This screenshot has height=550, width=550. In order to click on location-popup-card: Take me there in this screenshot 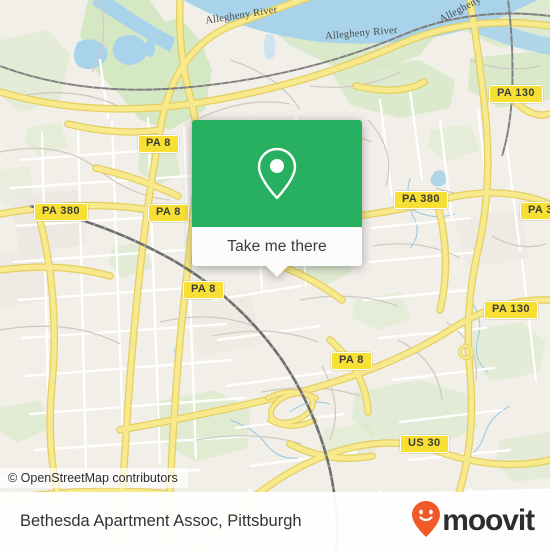, I will do `click(277, 198)`.